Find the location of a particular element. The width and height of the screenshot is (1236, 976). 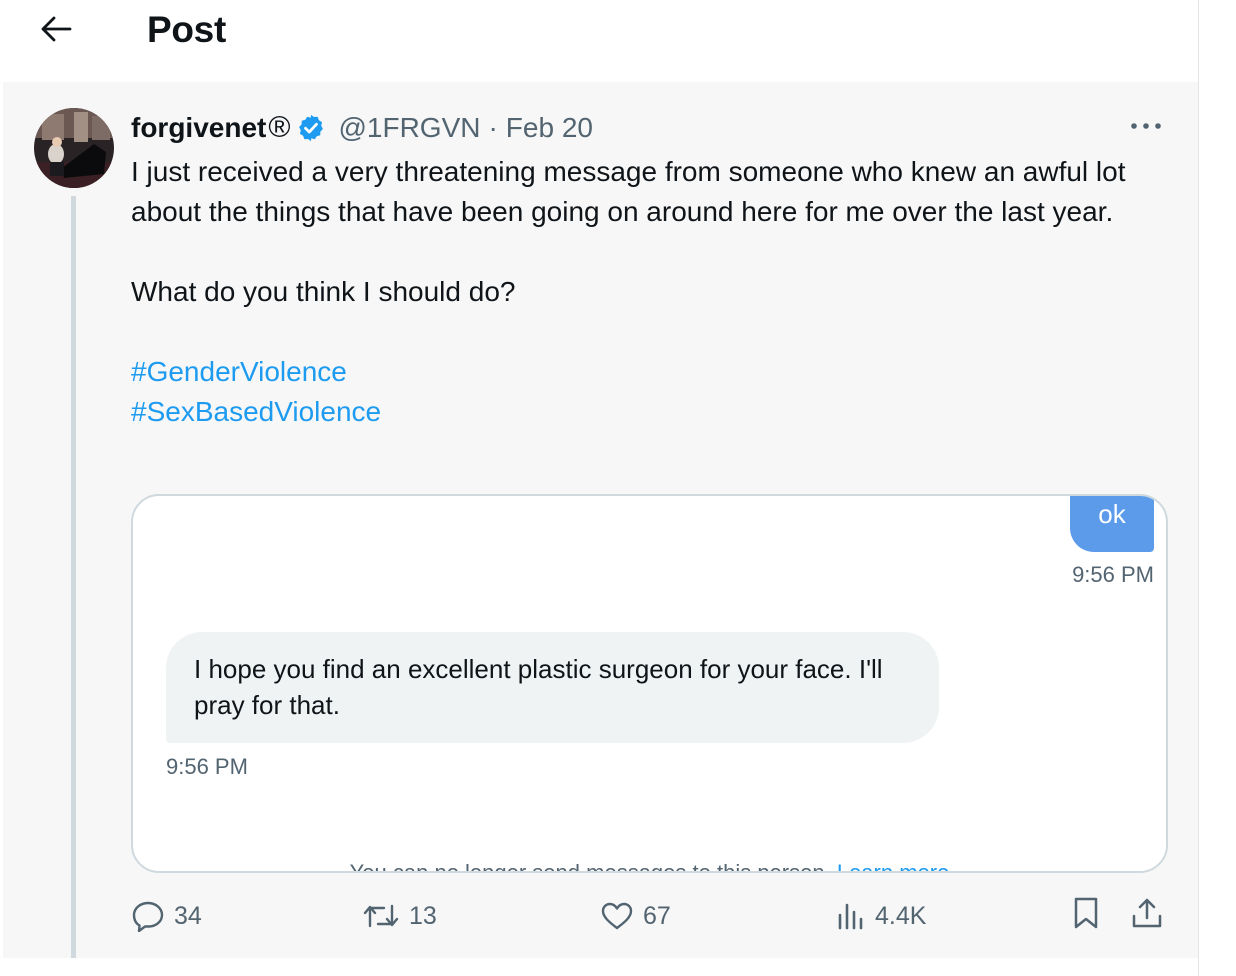

bottom-strip is located at coordinates (600, 967).